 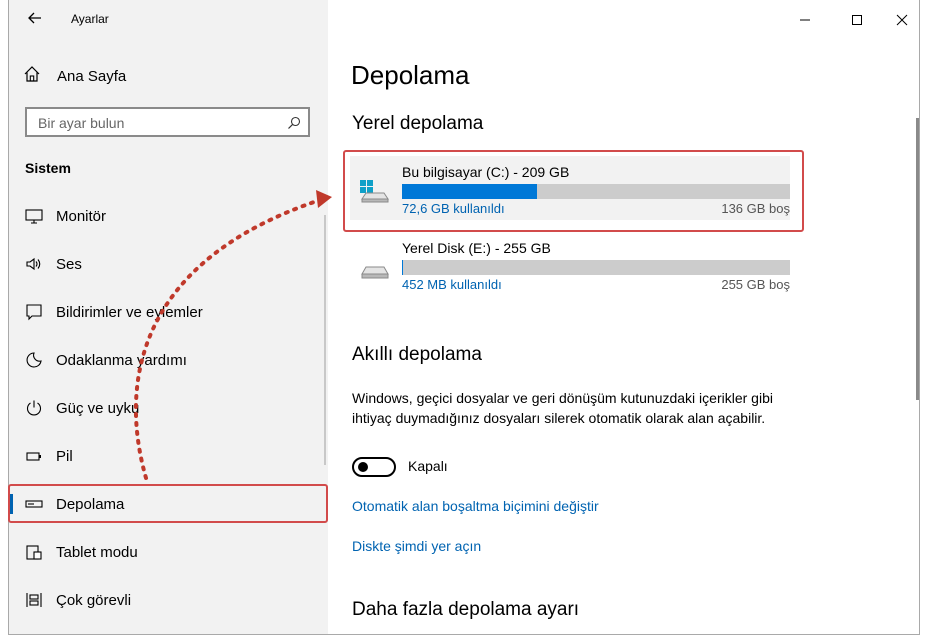 I want to click on battery-icon, so click(x=34, y=456).